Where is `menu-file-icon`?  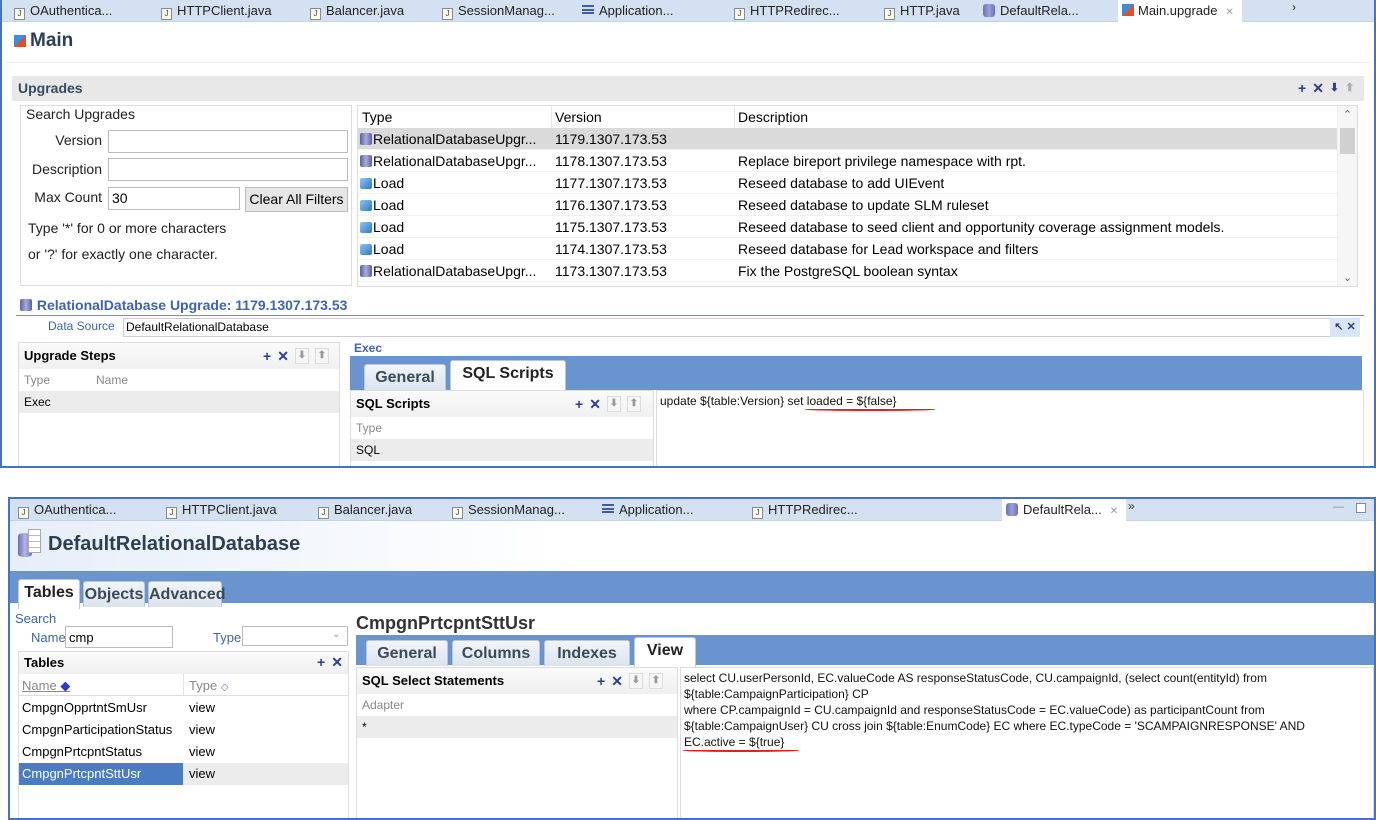 menu-file-icon is located at coordinates (608, 508).